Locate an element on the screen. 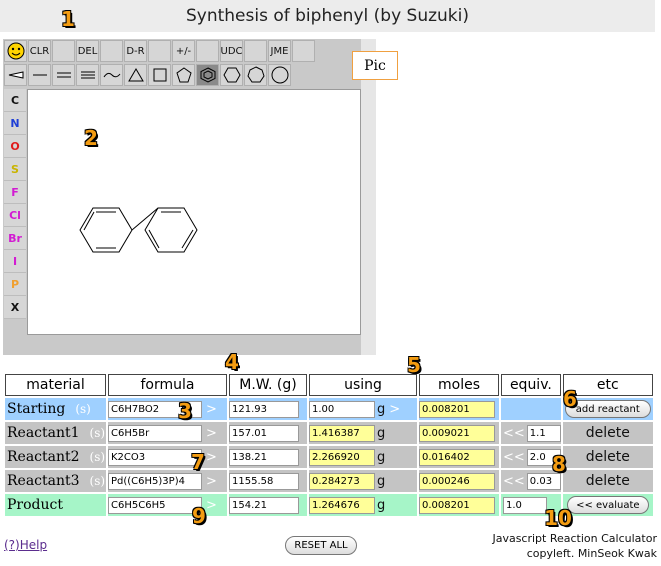 Image resolution: width=661 pixels, height=566 pixels. material-name: Reactant1 is located at coordinates (43, 433).